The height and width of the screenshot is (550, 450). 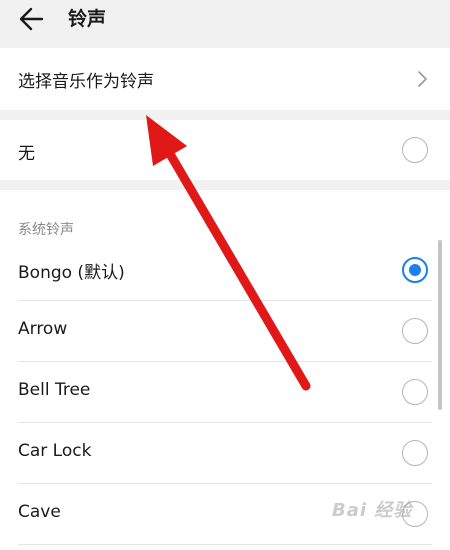 What do you see at coordinates (415, 150) in the screenshot?
I see `none-radio` at bounding box center [415, 150].